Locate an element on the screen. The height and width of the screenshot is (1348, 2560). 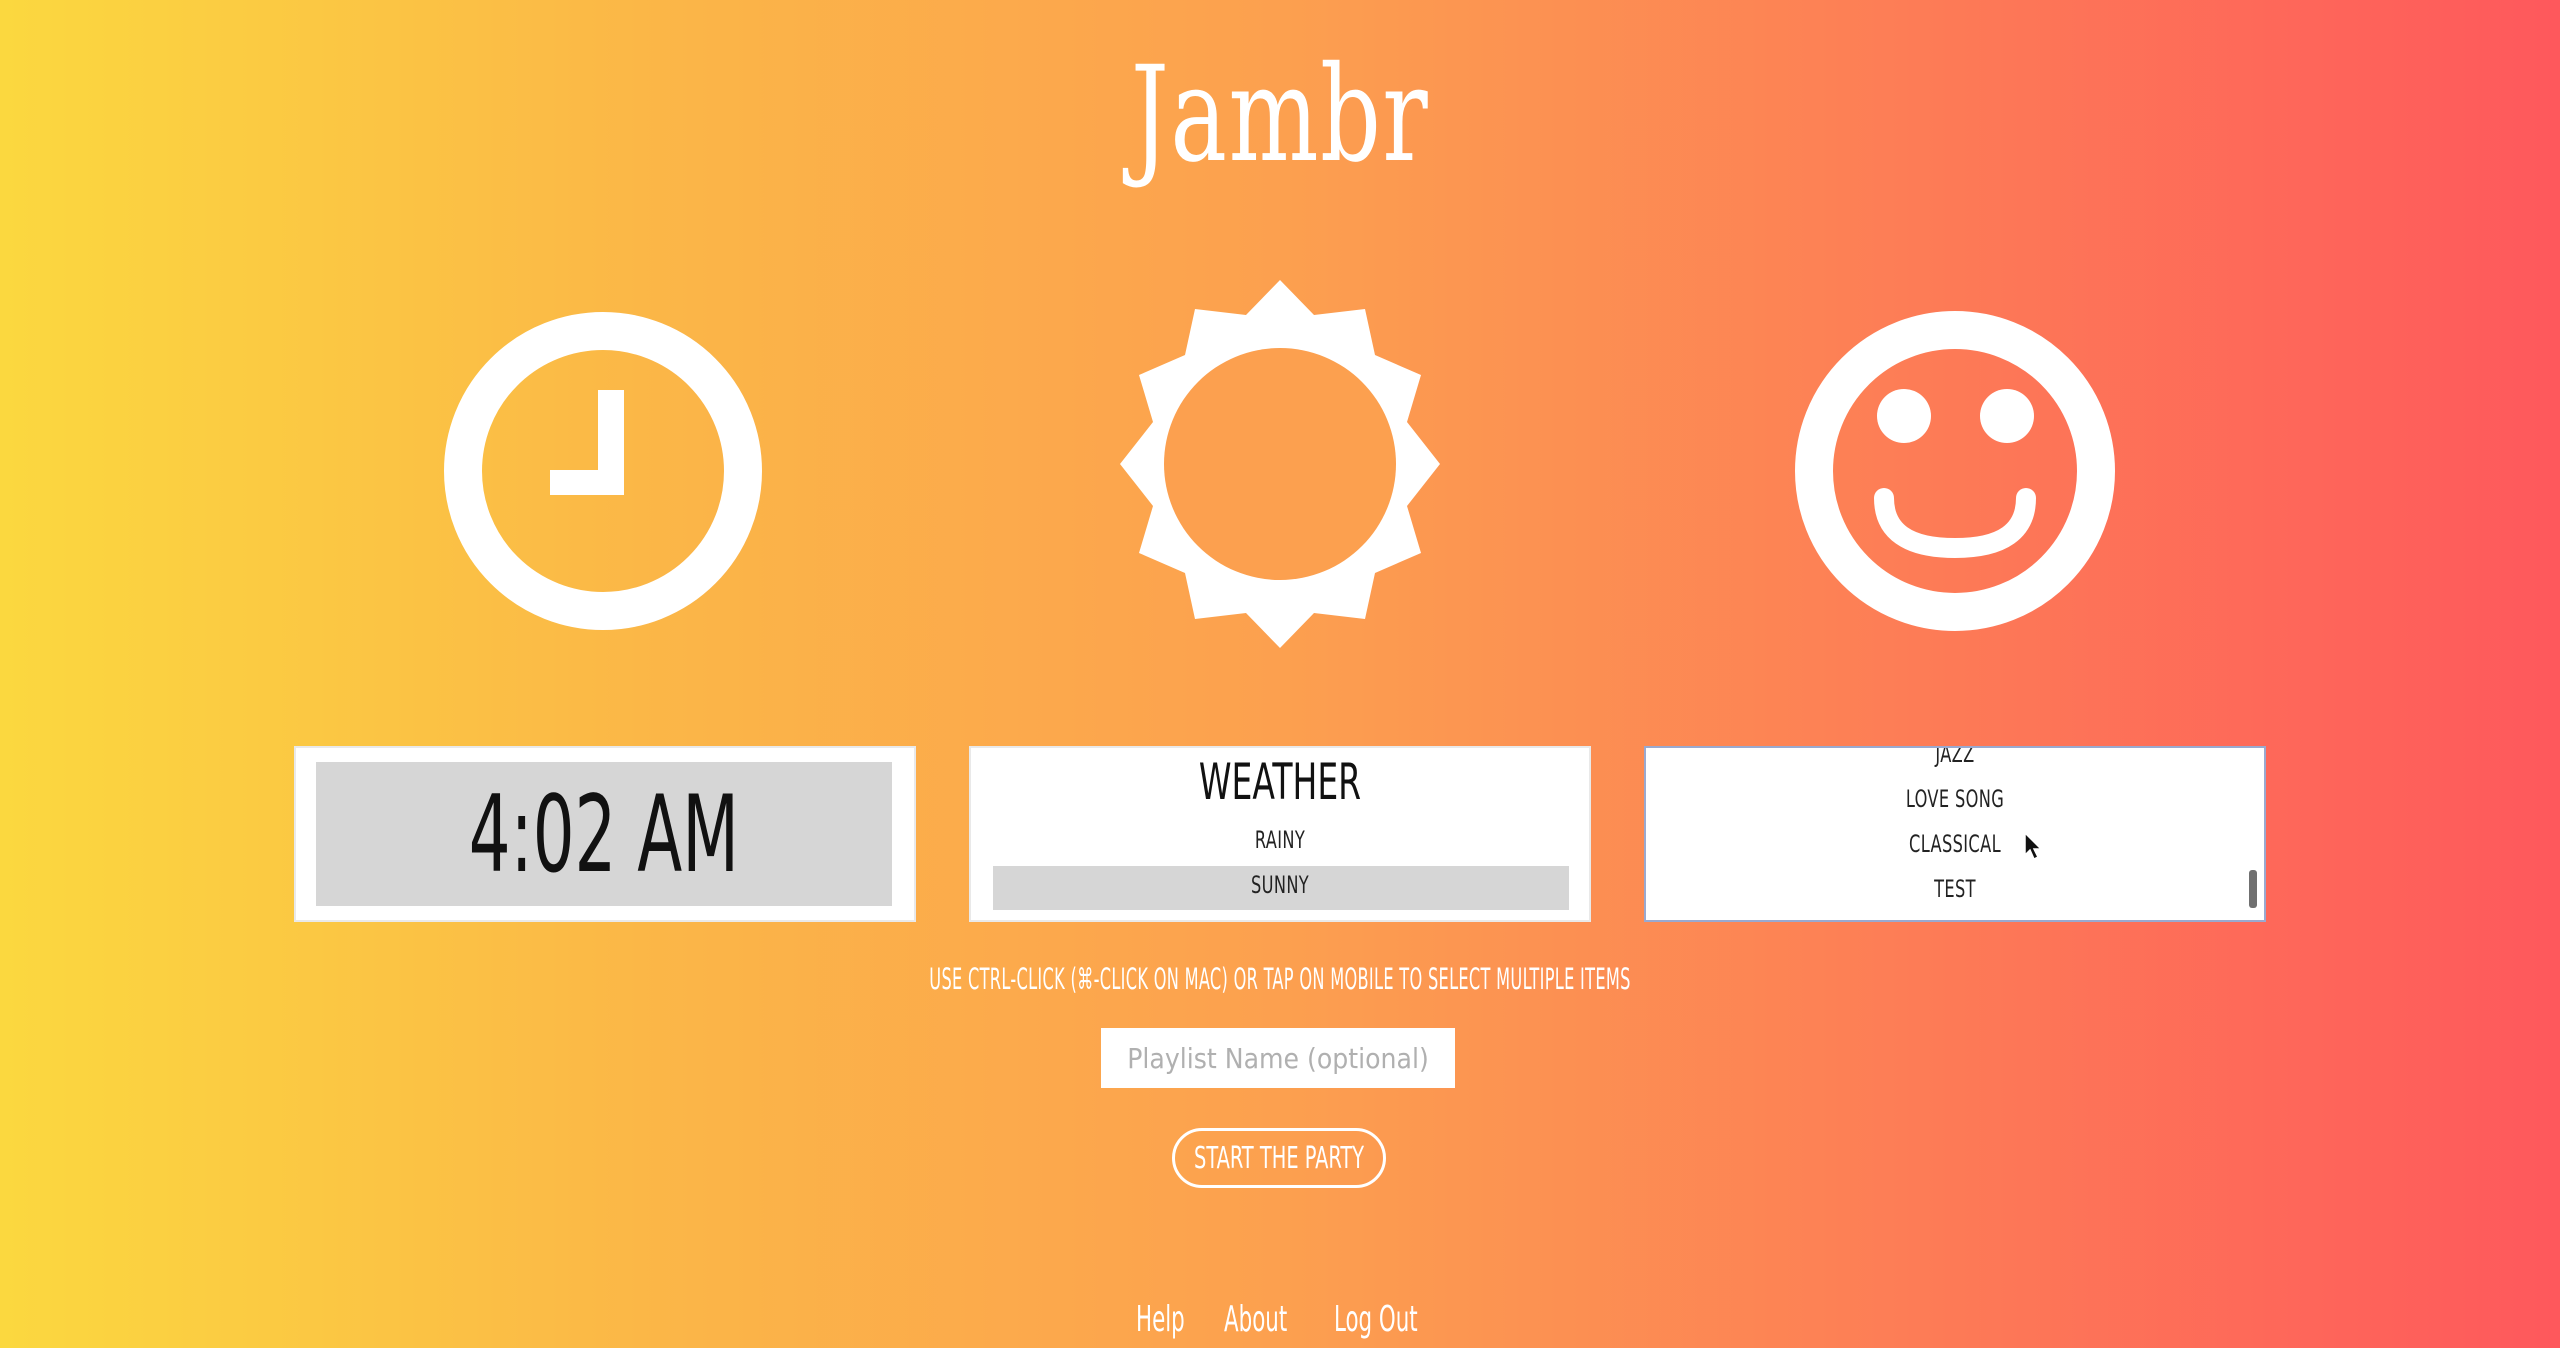
weather-option-sunny: SUNNY is located at coordinates (1280, 885).